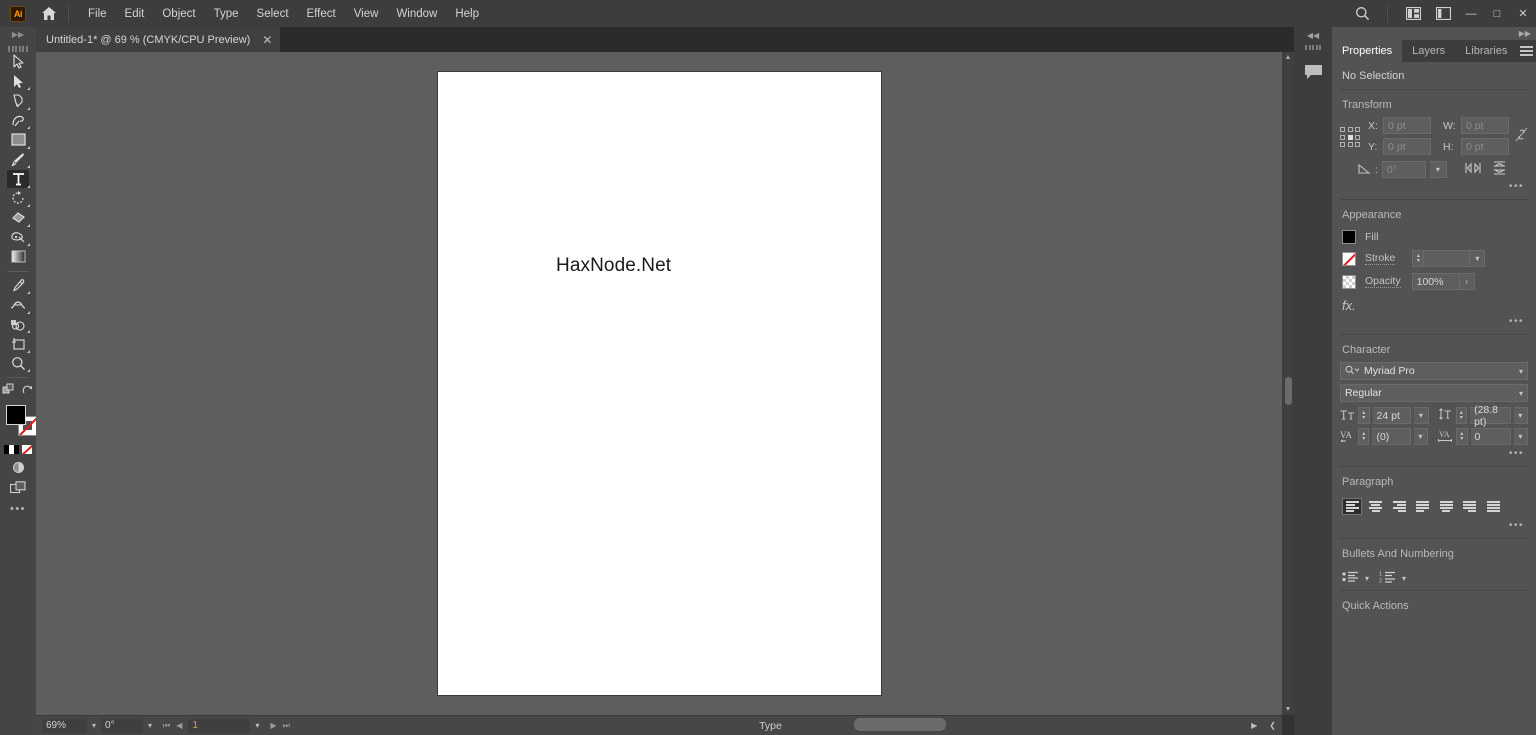 This screenshot has width=1536, height=735. I want to click on rectangle-tool, so click(18, 140).